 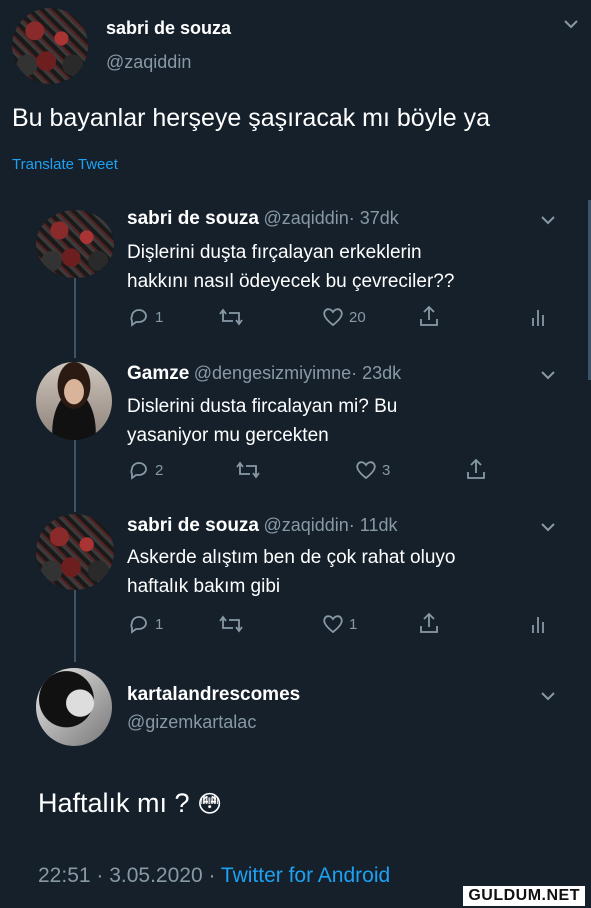 I want to click on tweet-time: · 23dk, so click(x=376, y=373).